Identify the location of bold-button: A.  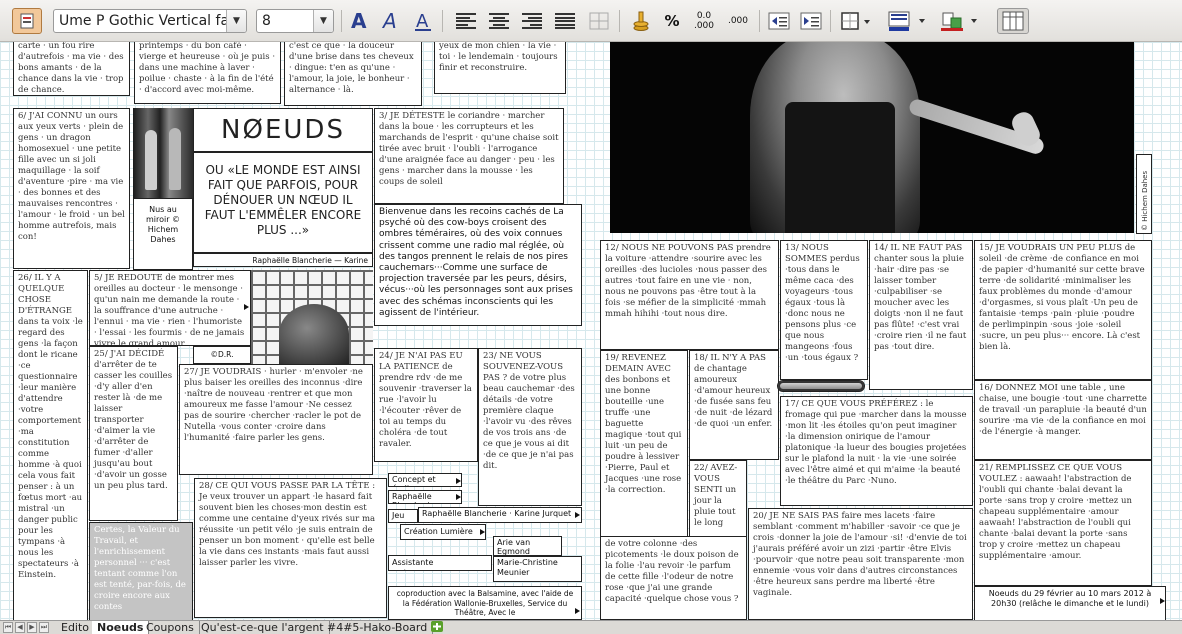
(359, 21).